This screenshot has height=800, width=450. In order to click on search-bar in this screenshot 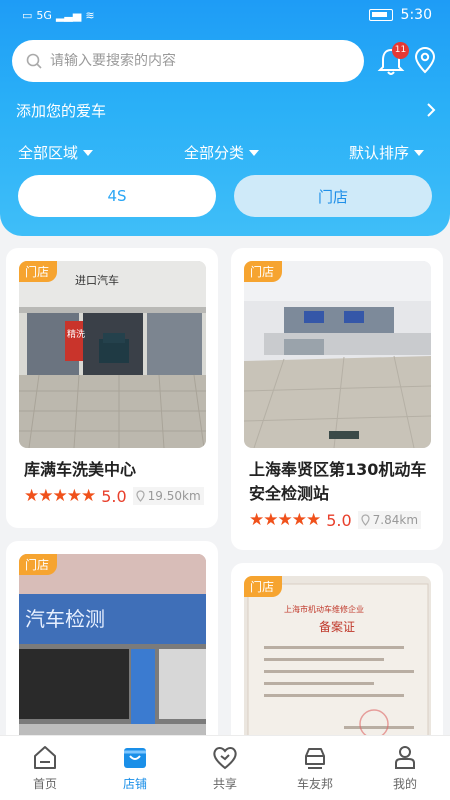, I will do `click(188, 61)`.